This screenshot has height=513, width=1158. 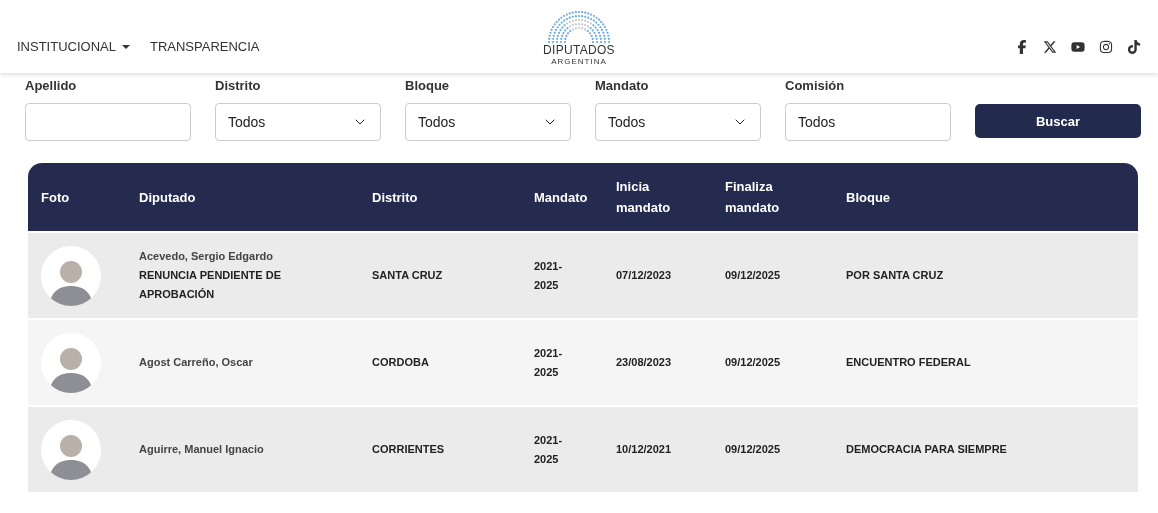 I want to click on logo-title: DIPUTADOS, so click(x=579, y=50).